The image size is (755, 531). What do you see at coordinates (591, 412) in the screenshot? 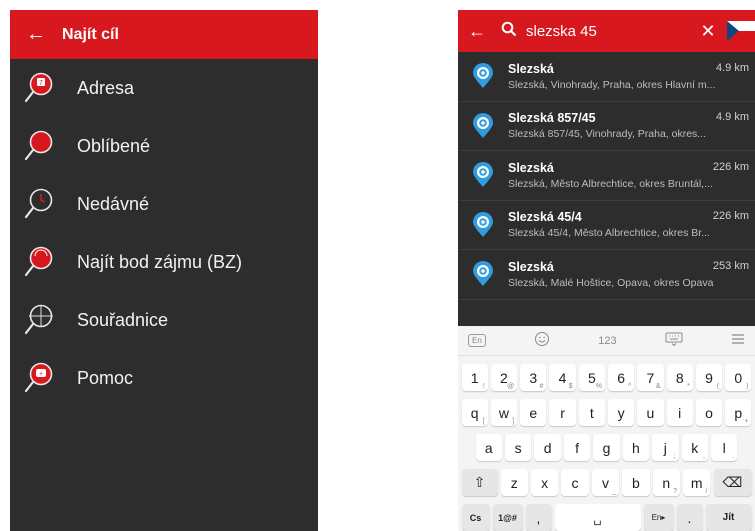
I see `key-t: t` at bounding box center [591, 412].